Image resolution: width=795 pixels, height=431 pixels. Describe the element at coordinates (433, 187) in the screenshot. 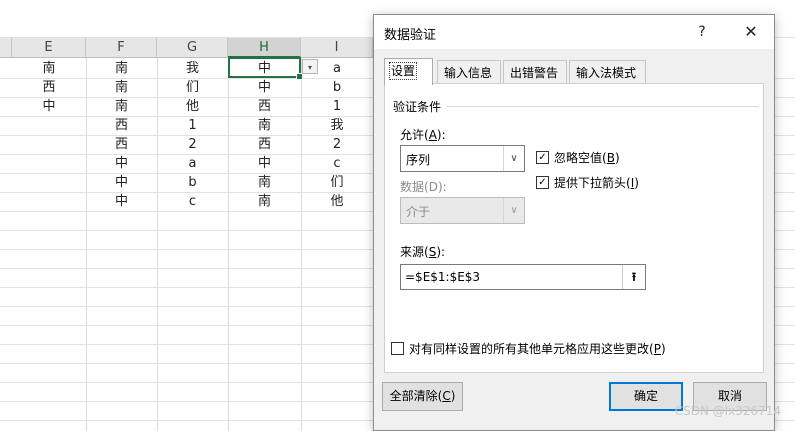

I see `data-accesskey: D` at that location.